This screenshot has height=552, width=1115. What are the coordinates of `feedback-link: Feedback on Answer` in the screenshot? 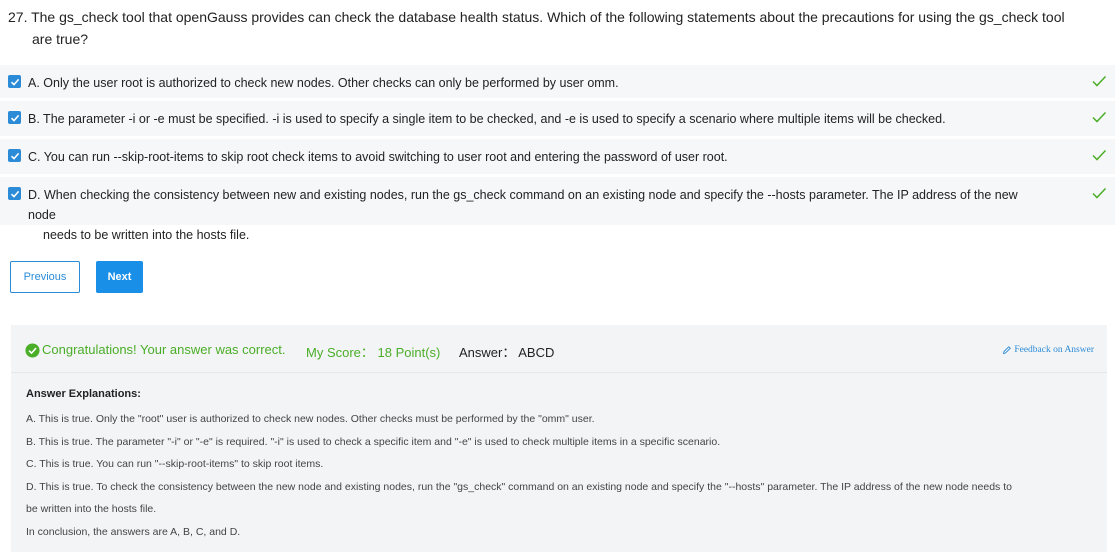 It's located at (1048, 350).